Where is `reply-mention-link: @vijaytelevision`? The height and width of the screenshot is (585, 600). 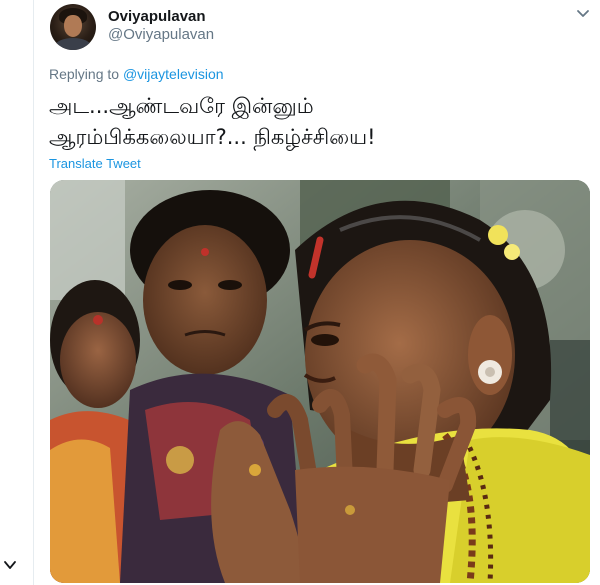
reply-mention-link: @vijaytelevision is located at coordinates (173, 74).